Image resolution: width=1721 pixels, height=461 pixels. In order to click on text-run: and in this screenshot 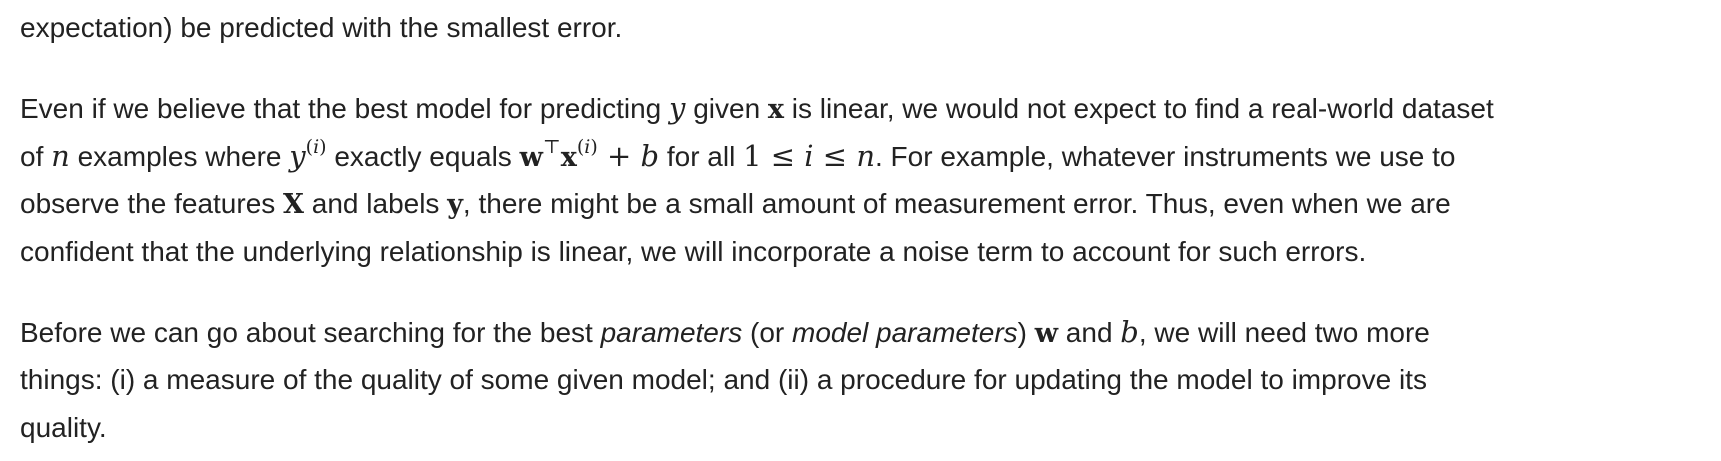, I will do `click(1089, 332)`.